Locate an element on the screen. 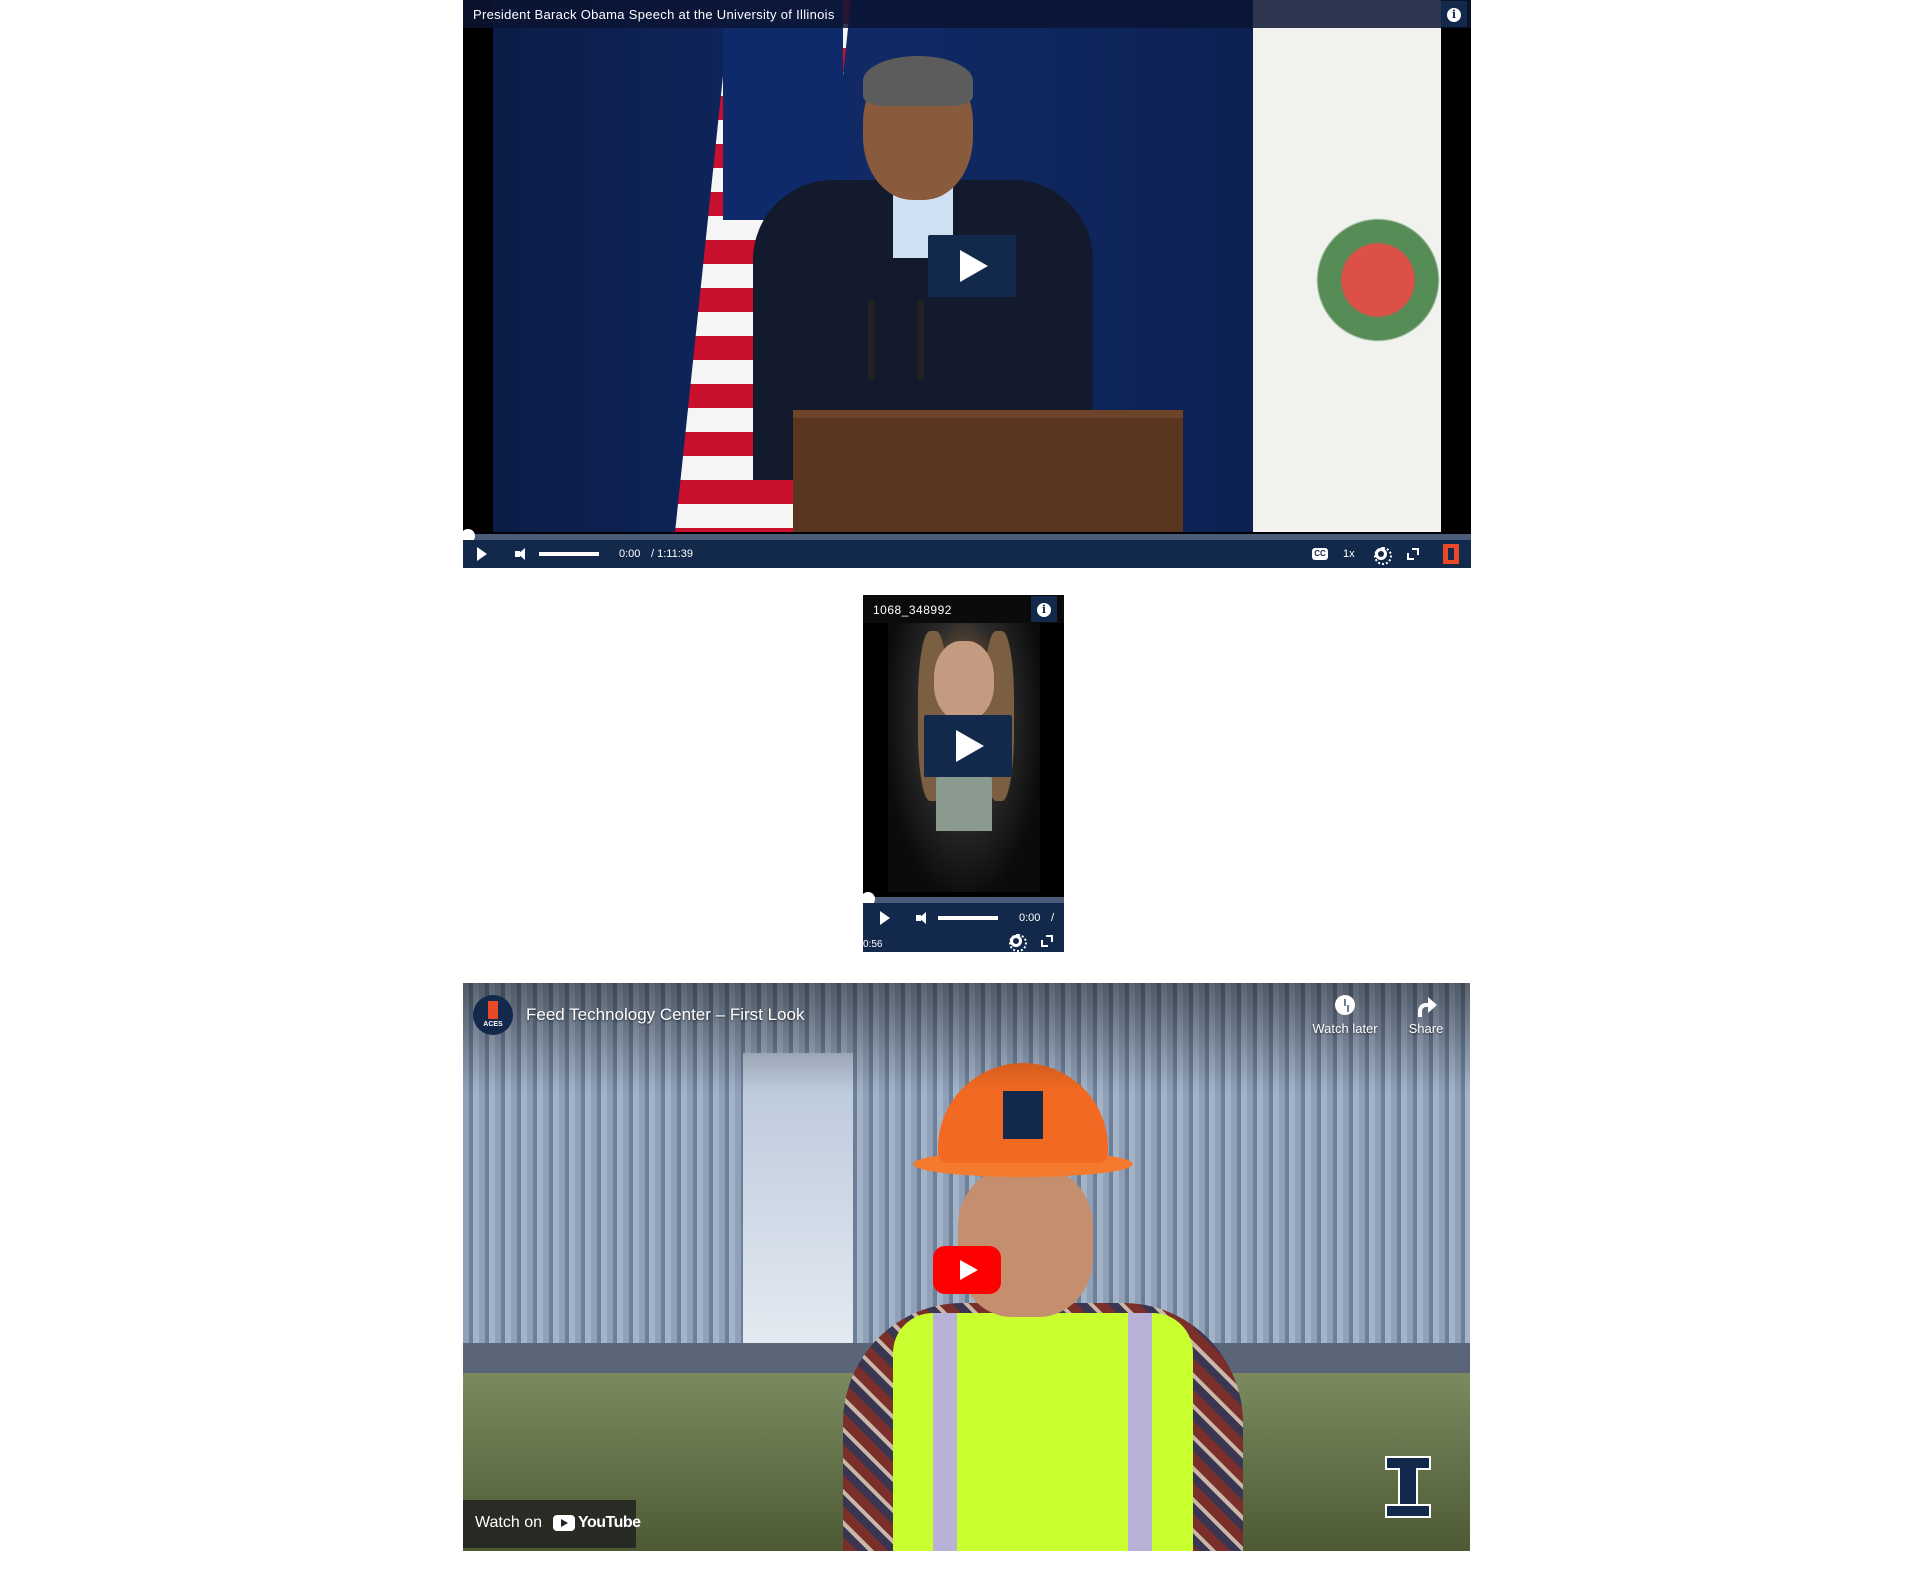 Image resolution: width=1920 pixels, height=1571 pixels. watch-later-label: Watch later is located at coordinates (1345, 1028).